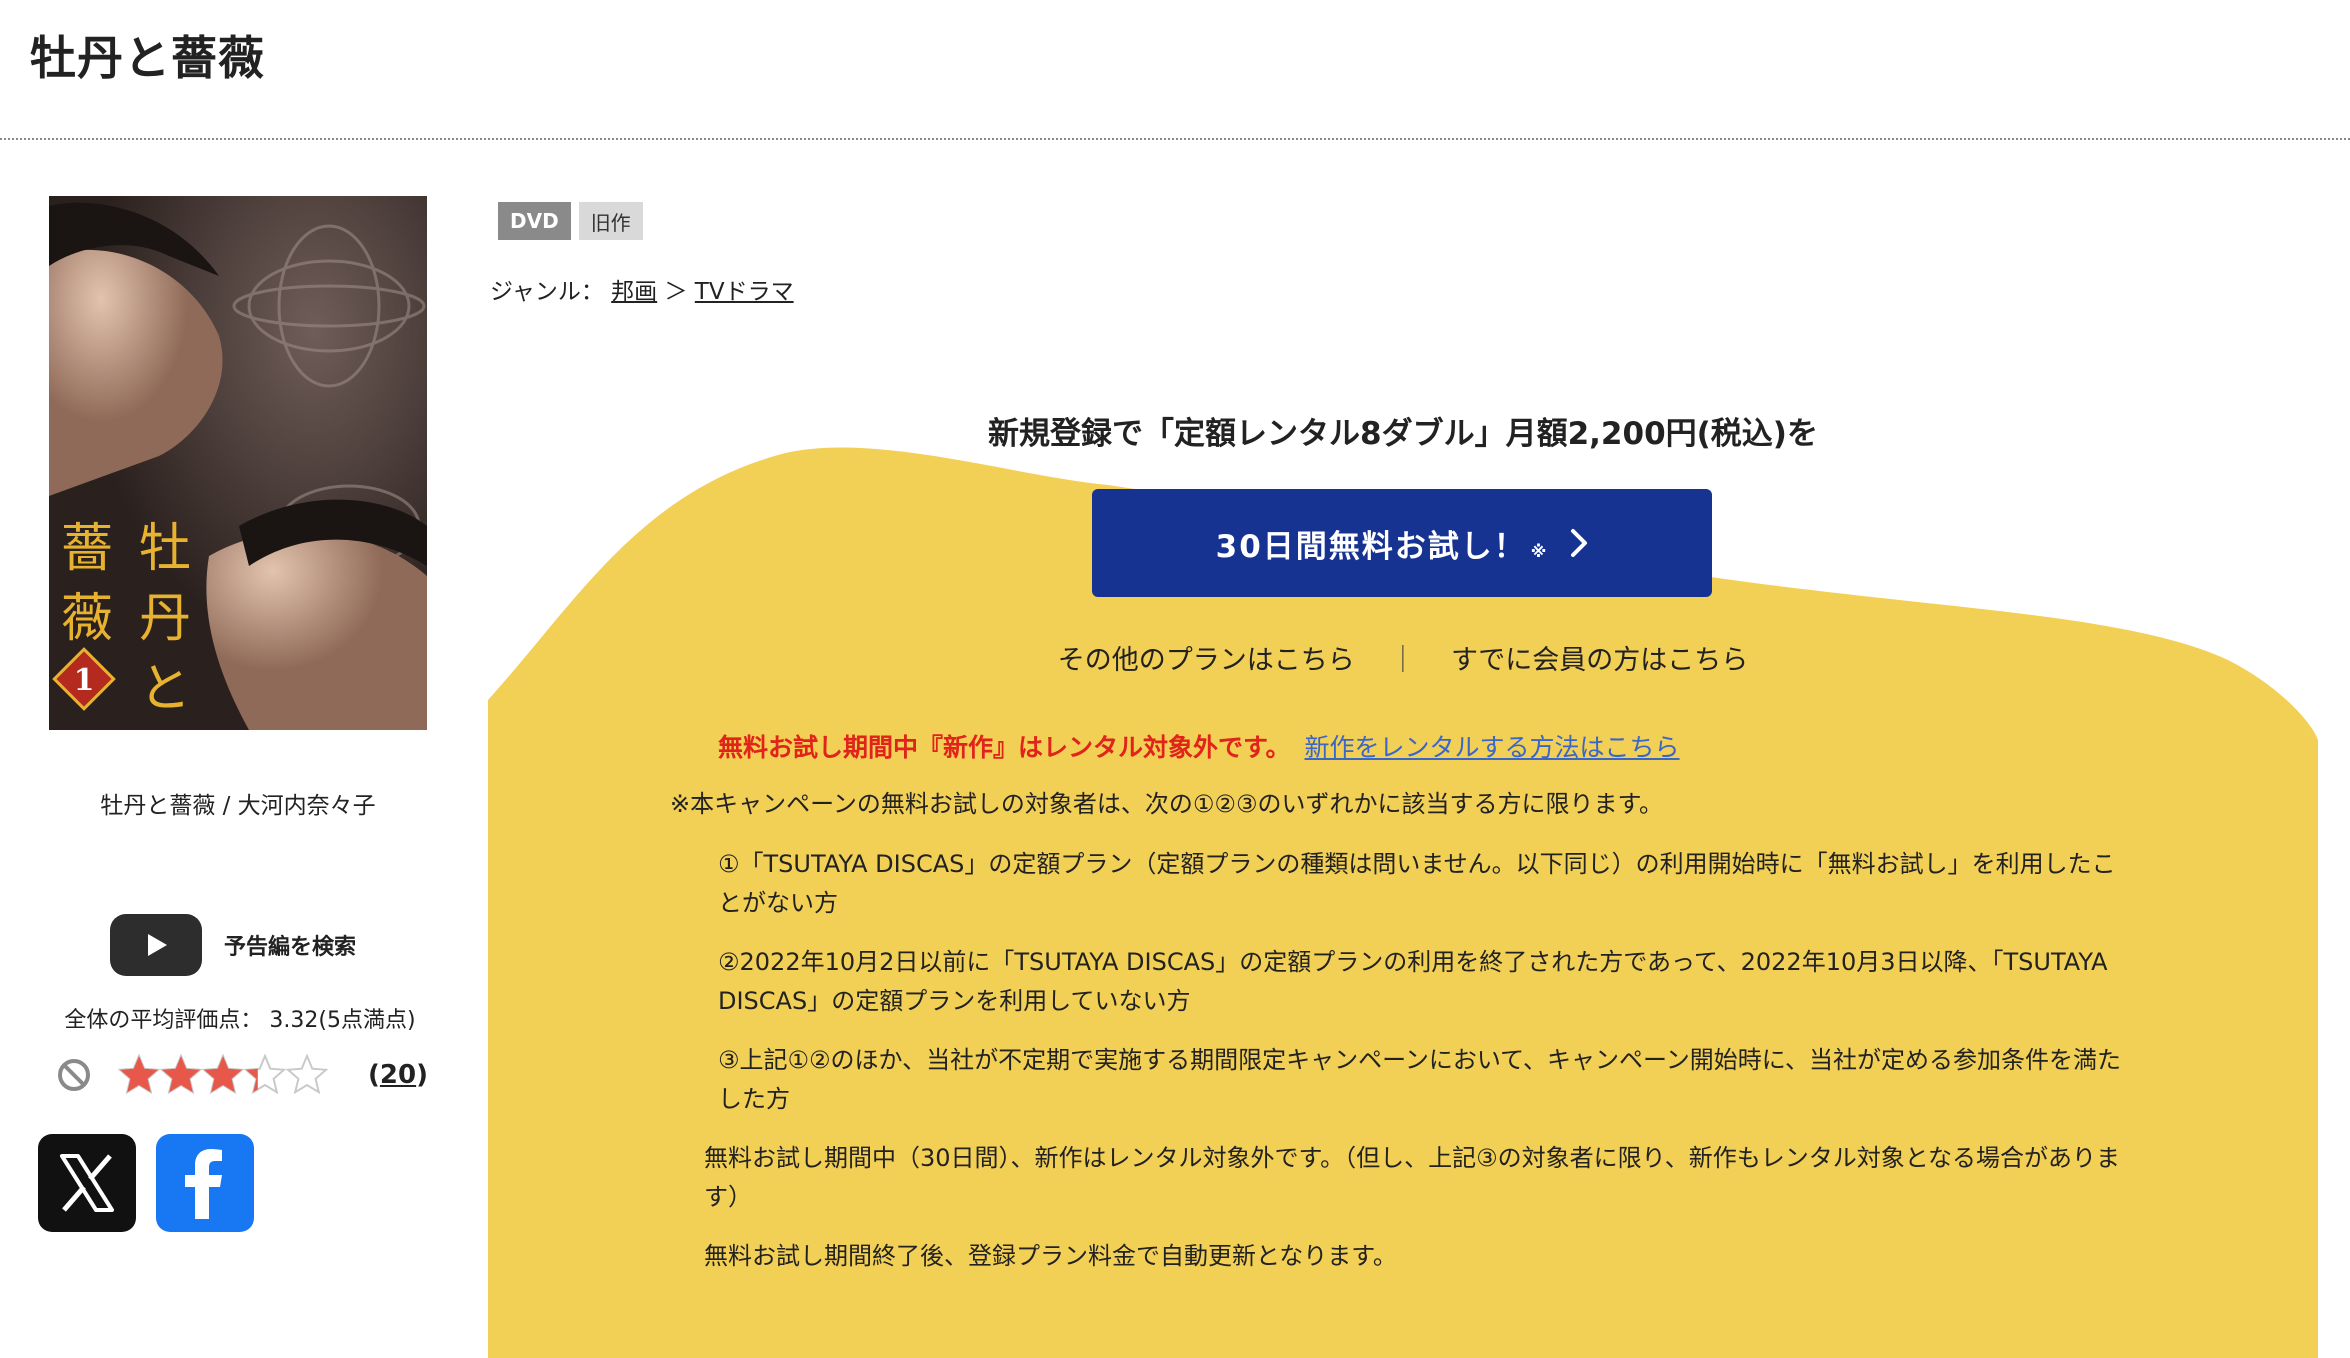  I want to click on review-count-link: 20, so click(398, 1075).